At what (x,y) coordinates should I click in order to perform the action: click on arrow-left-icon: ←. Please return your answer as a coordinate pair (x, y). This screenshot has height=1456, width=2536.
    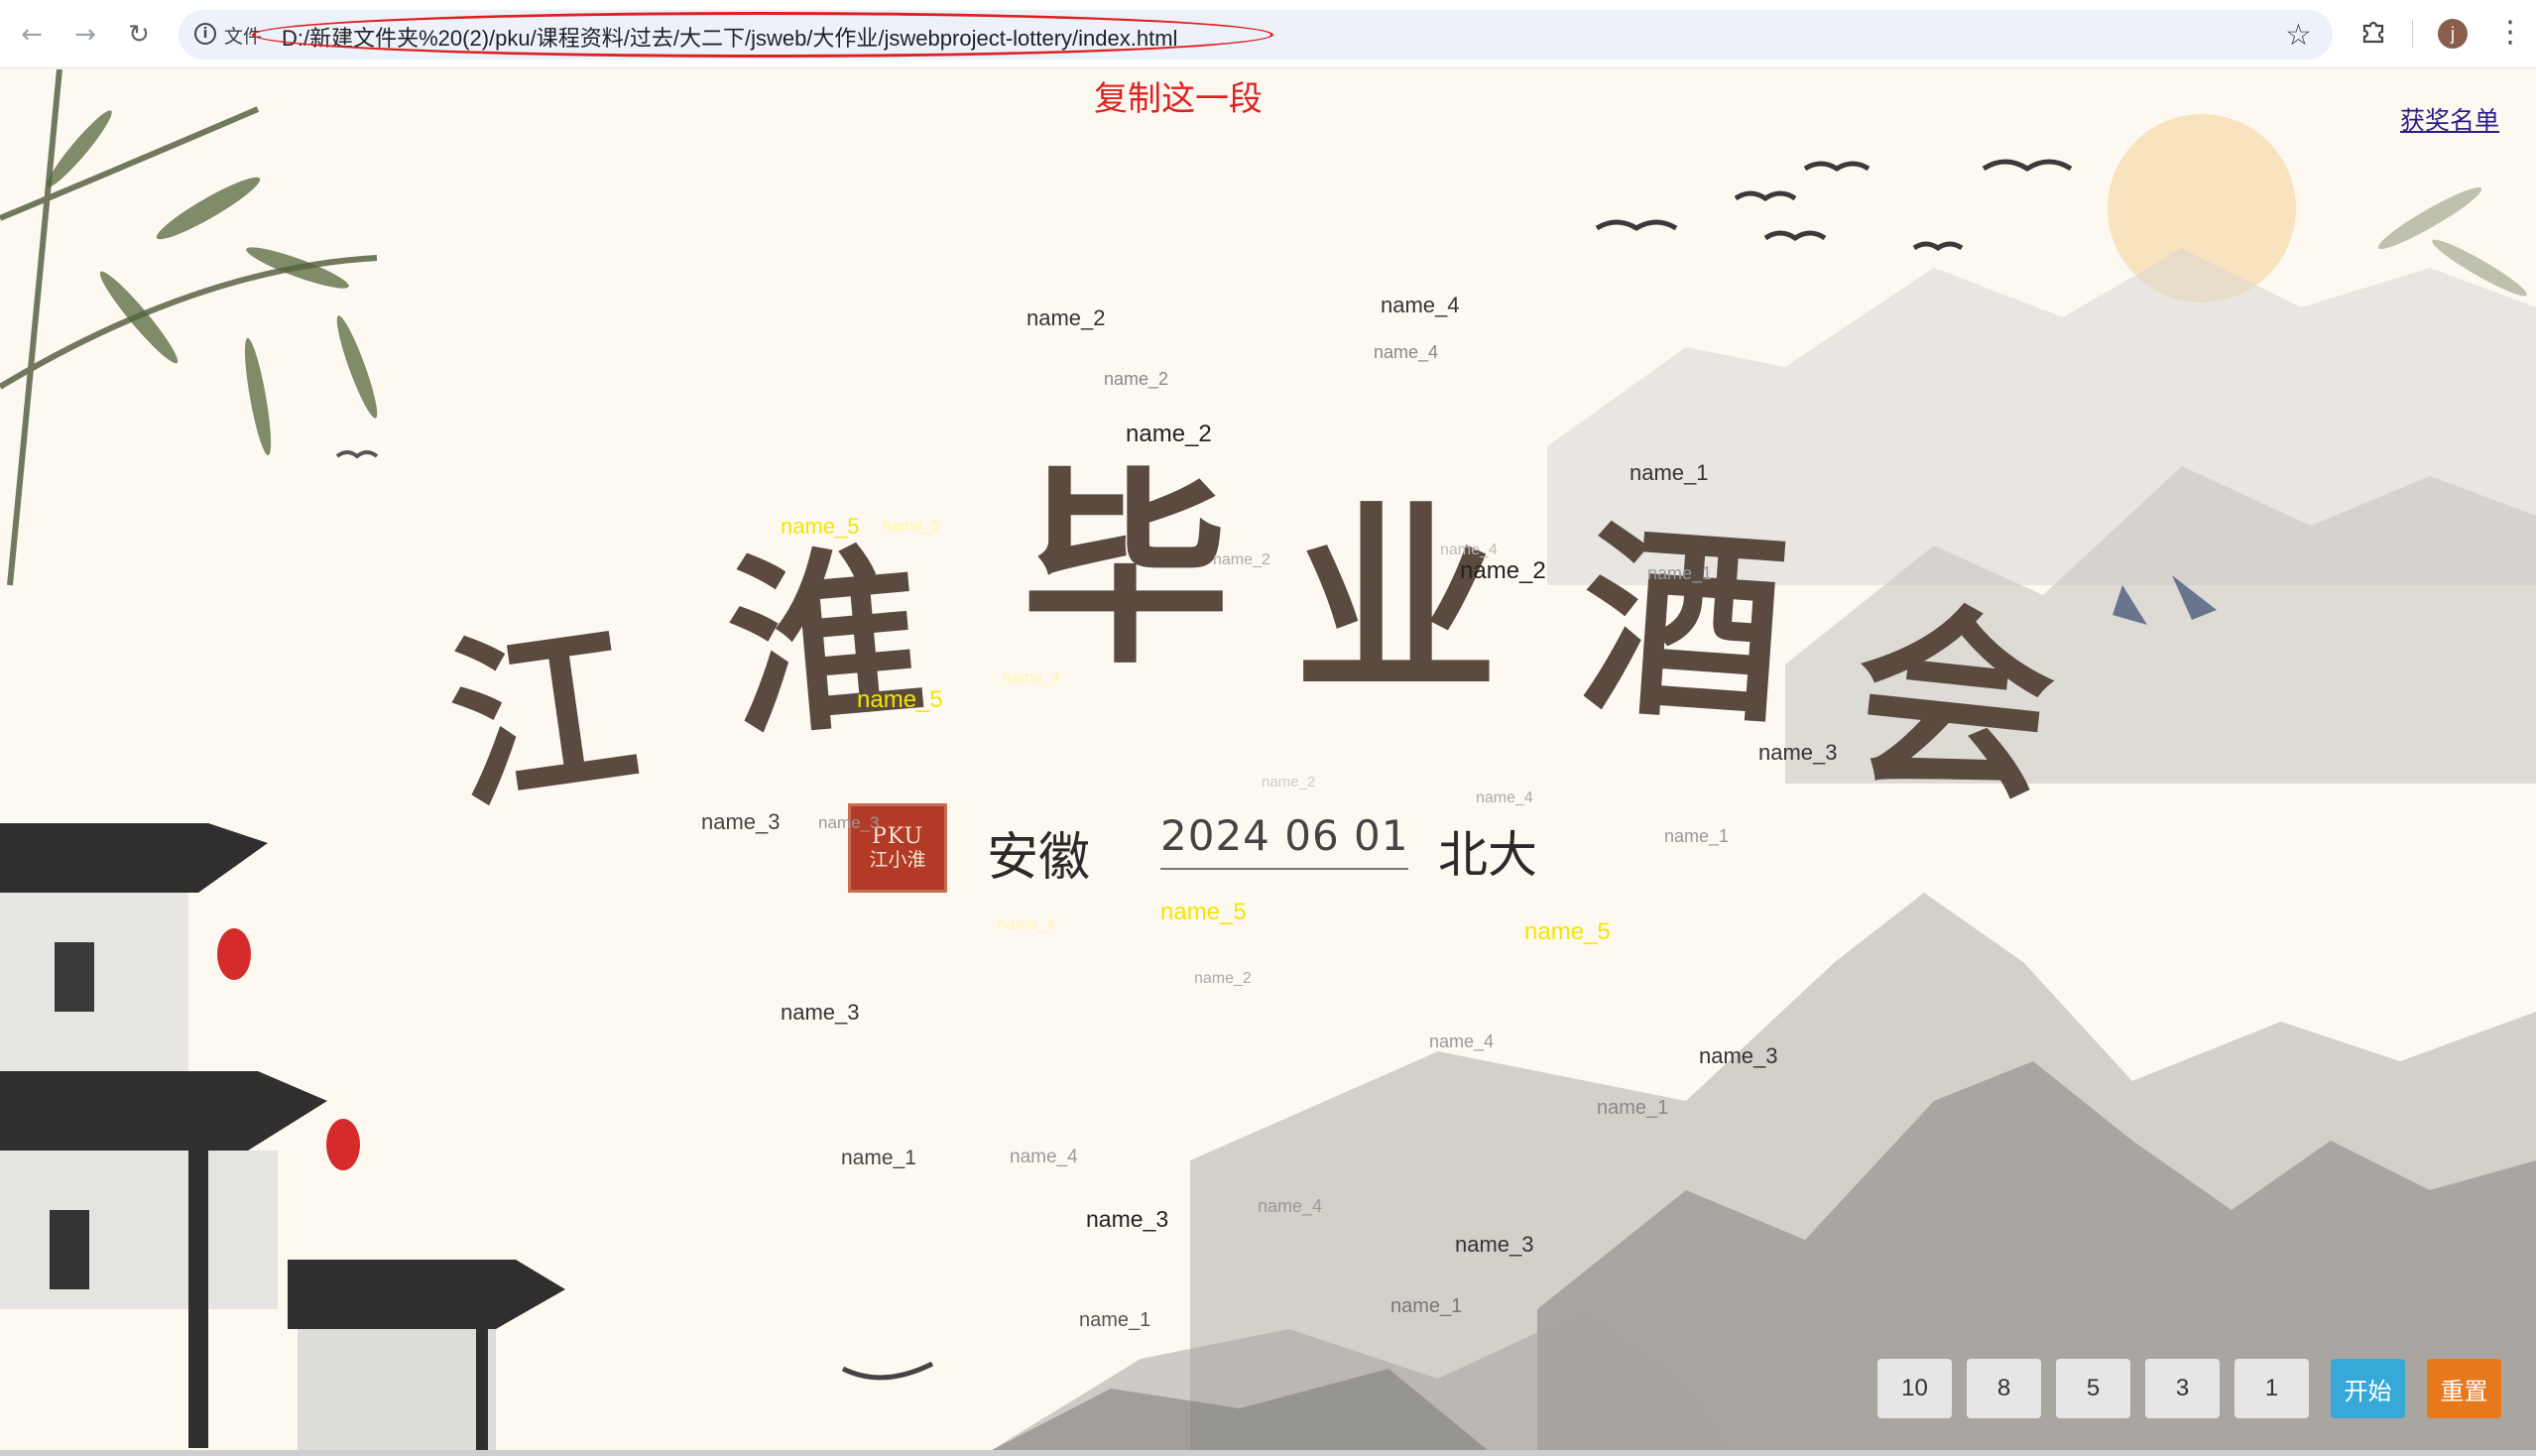
    Looking at the image, I should click on (32, 35).